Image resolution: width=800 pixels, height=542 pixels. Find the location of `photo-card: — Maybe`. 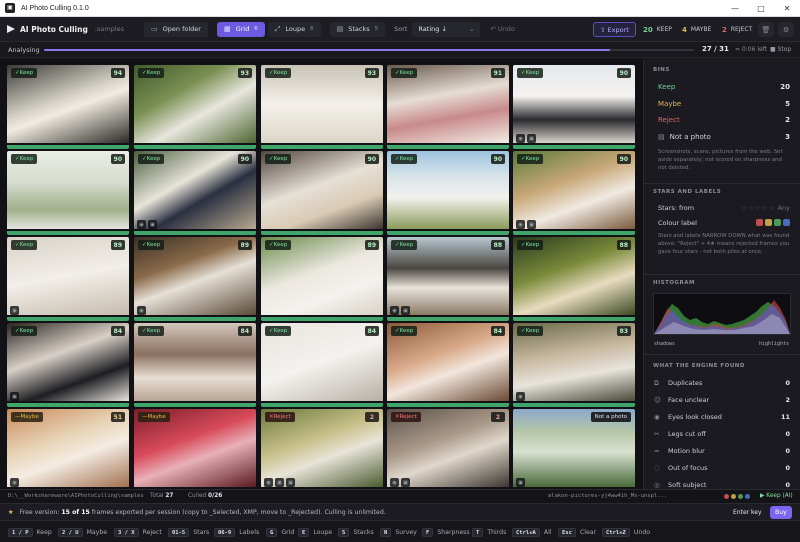

photo-card: — Maybe is located at coordinates (195, 449).